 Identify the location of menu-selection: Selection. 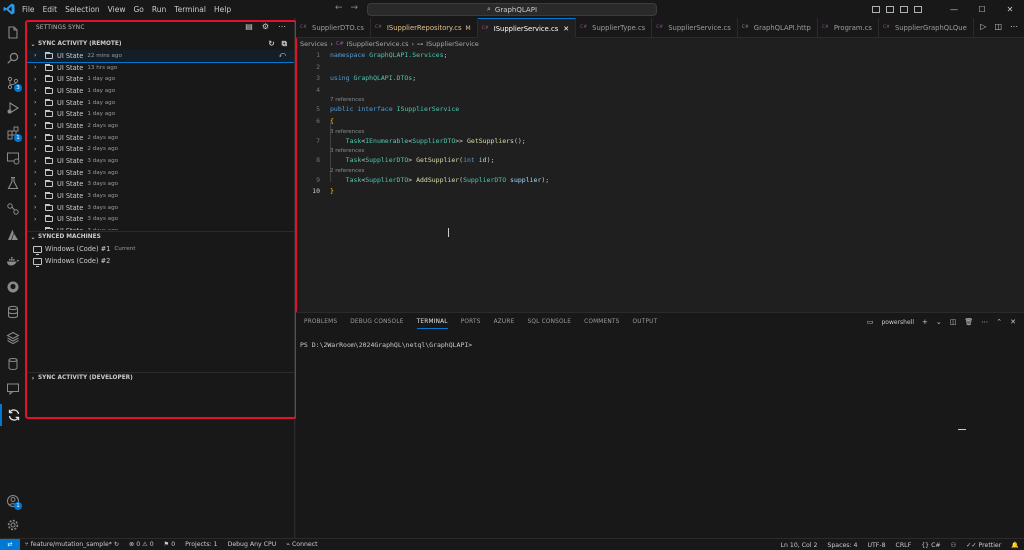
(82, 9).